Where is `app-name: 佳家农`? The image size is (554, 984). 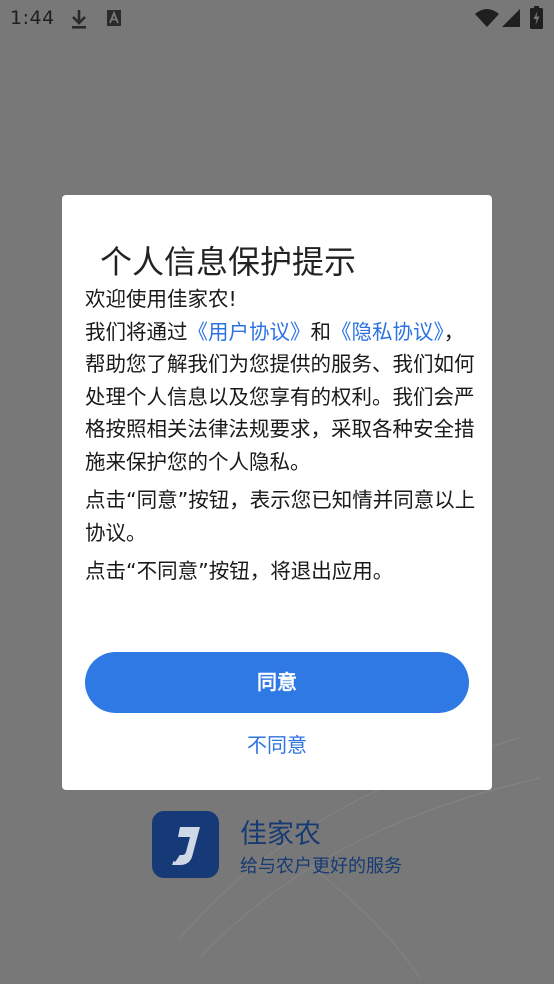 app-name: 佳家农 is located at coordinates (280, 834).